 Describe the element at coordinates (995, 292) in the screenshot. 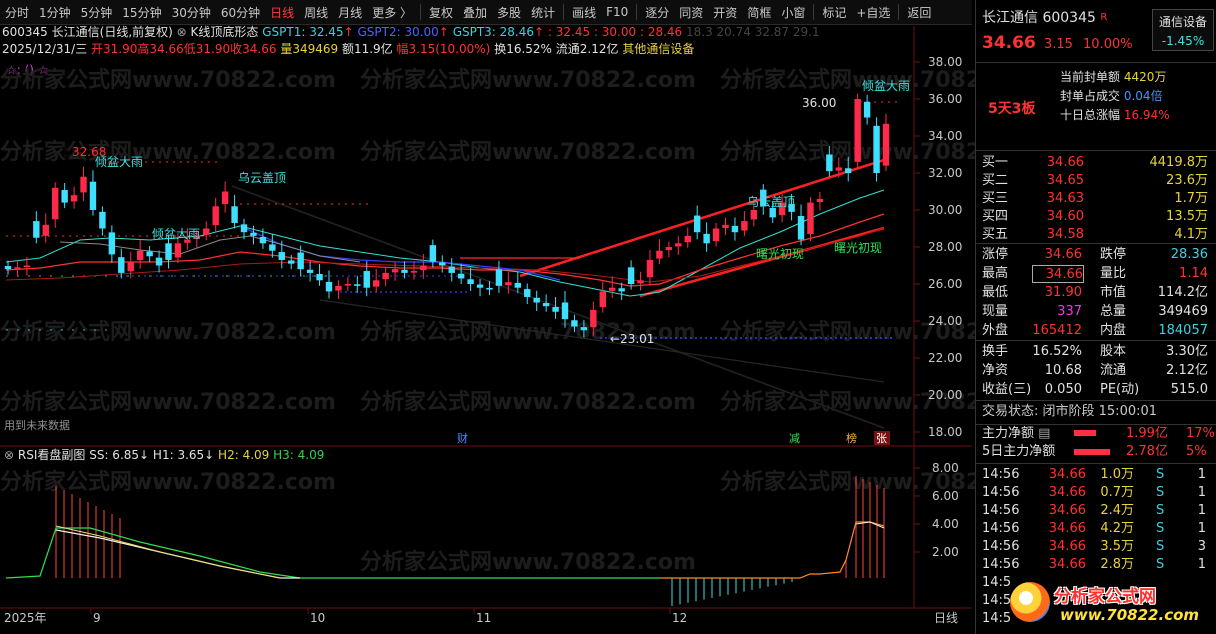

I see `stat-label: 最低` at that location.